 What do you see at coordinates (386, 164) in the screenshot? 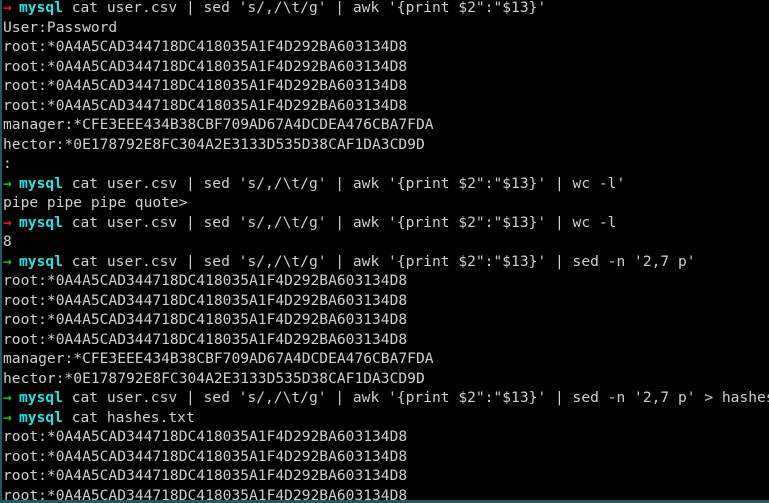
I see `terminal-output-line: :` at bounding box center [386, 164].